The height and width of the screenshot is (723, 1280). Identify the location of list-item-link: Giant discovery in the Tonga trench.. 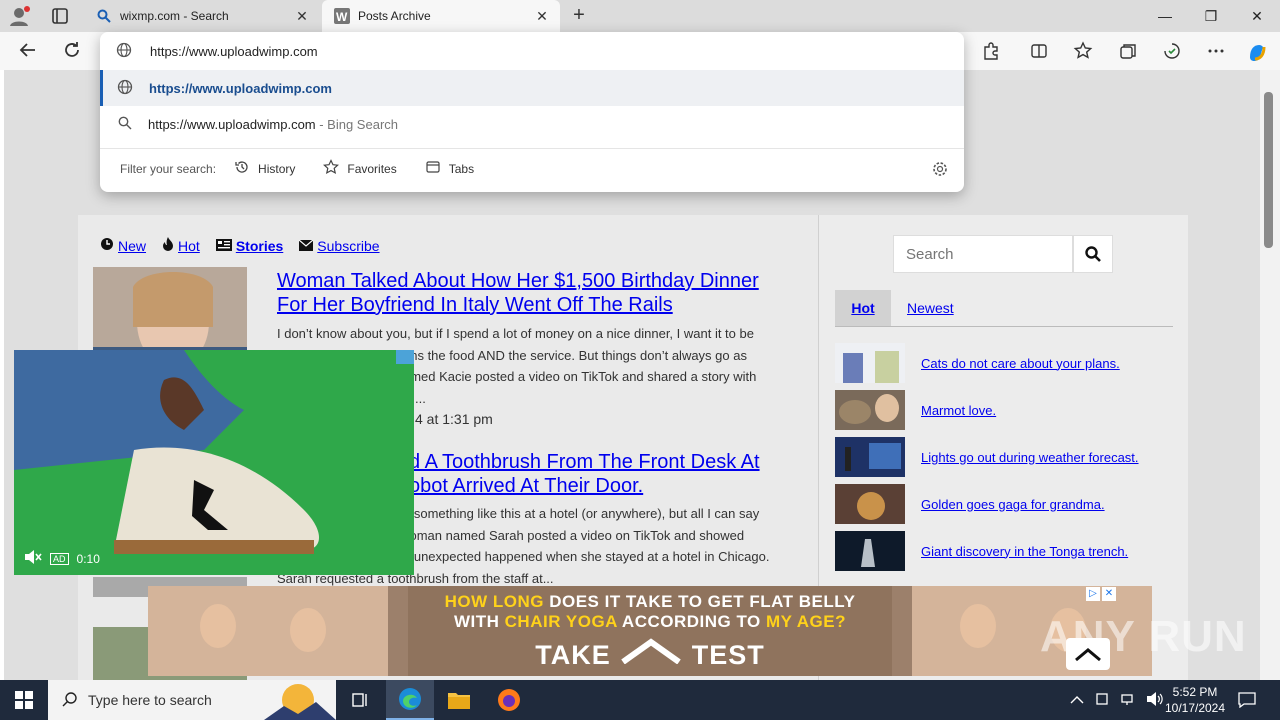
(1024, 551).